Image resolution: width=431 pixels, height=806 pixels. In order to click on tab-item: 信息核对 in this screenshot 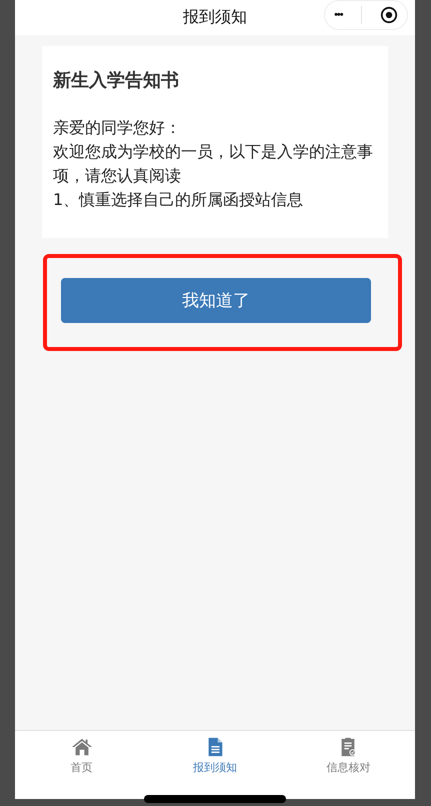, I will do `click(348, 753)`.